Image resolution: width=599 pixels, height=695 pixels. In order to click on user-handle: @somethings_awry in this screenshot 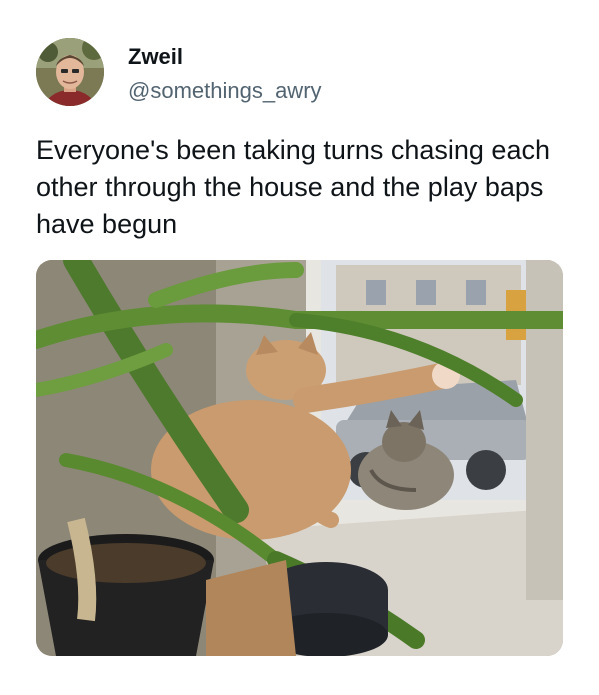, I will do `click(225, 91)`.